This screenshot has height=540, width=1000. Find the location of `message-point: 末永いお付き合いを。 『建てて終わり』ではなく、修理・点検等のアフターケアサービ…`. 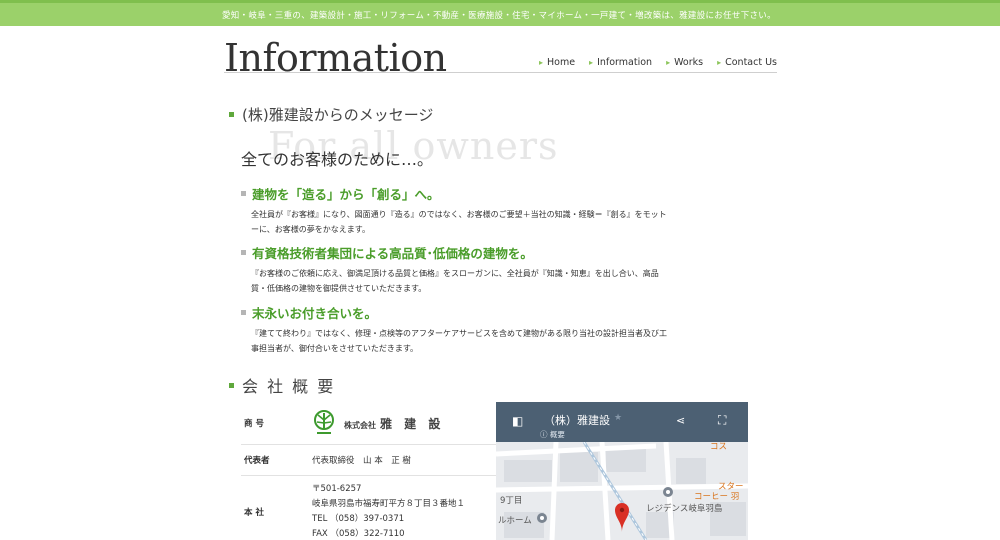

message-point: 末永いお付き合いを。 『建てて終わり』ではなく、修理・点検等のアフターケアサービ… is located at coordinates (456, 329).